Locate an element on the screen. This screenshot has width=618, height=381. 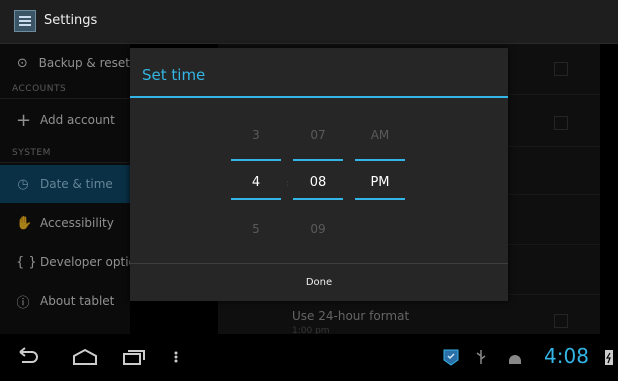
hour-picker: 3 4 5 is located at coordinates (256, 180).